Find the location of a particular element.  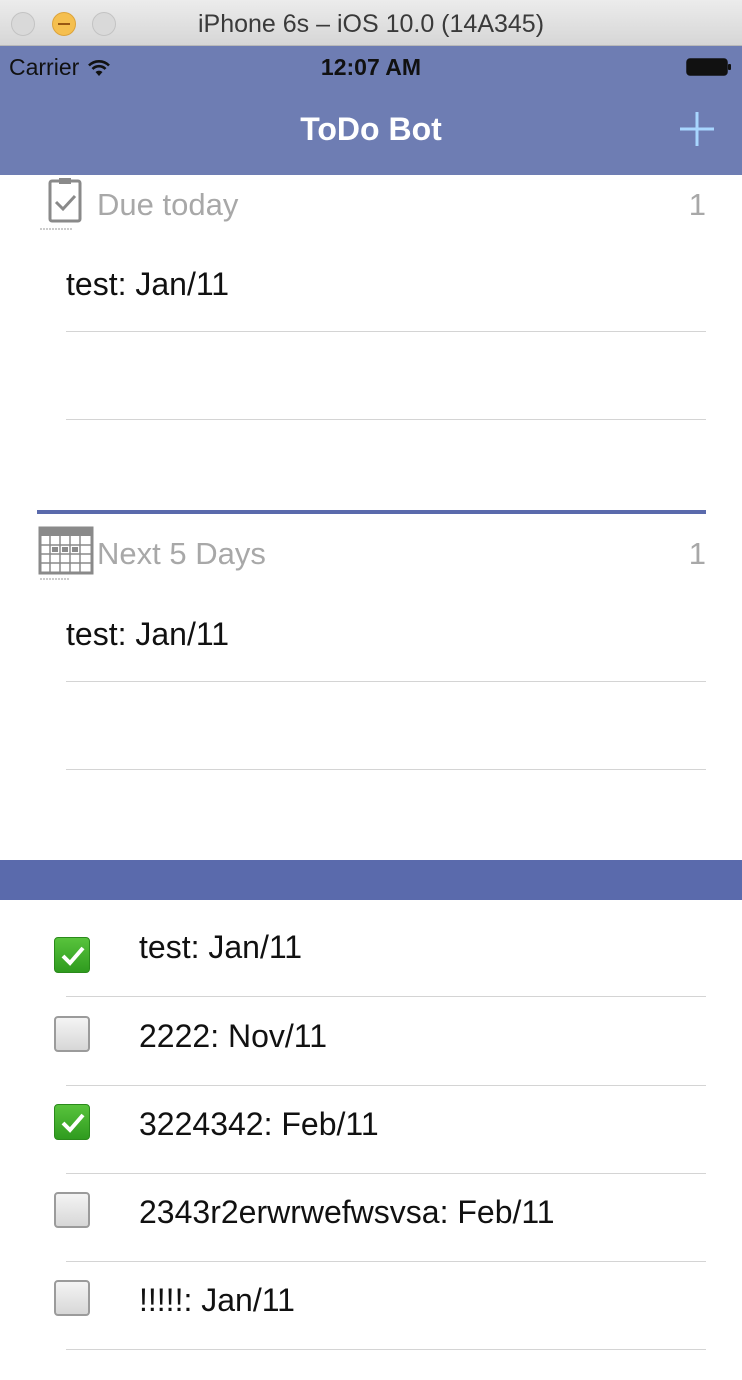

task-label: 2343r2erwrwefwsvsa: Feb/11 is located at coordinates (347, 1212).